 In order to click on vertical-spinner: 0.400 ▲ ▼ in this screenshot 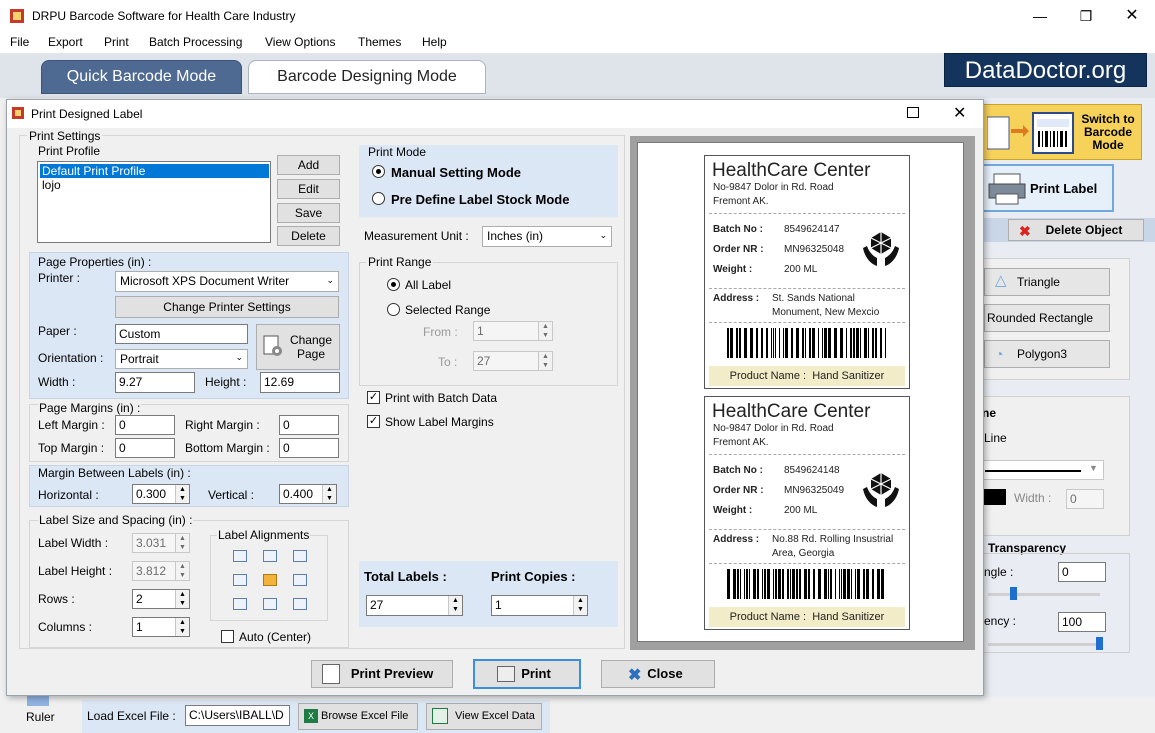, I will do `click(308, 494)`.